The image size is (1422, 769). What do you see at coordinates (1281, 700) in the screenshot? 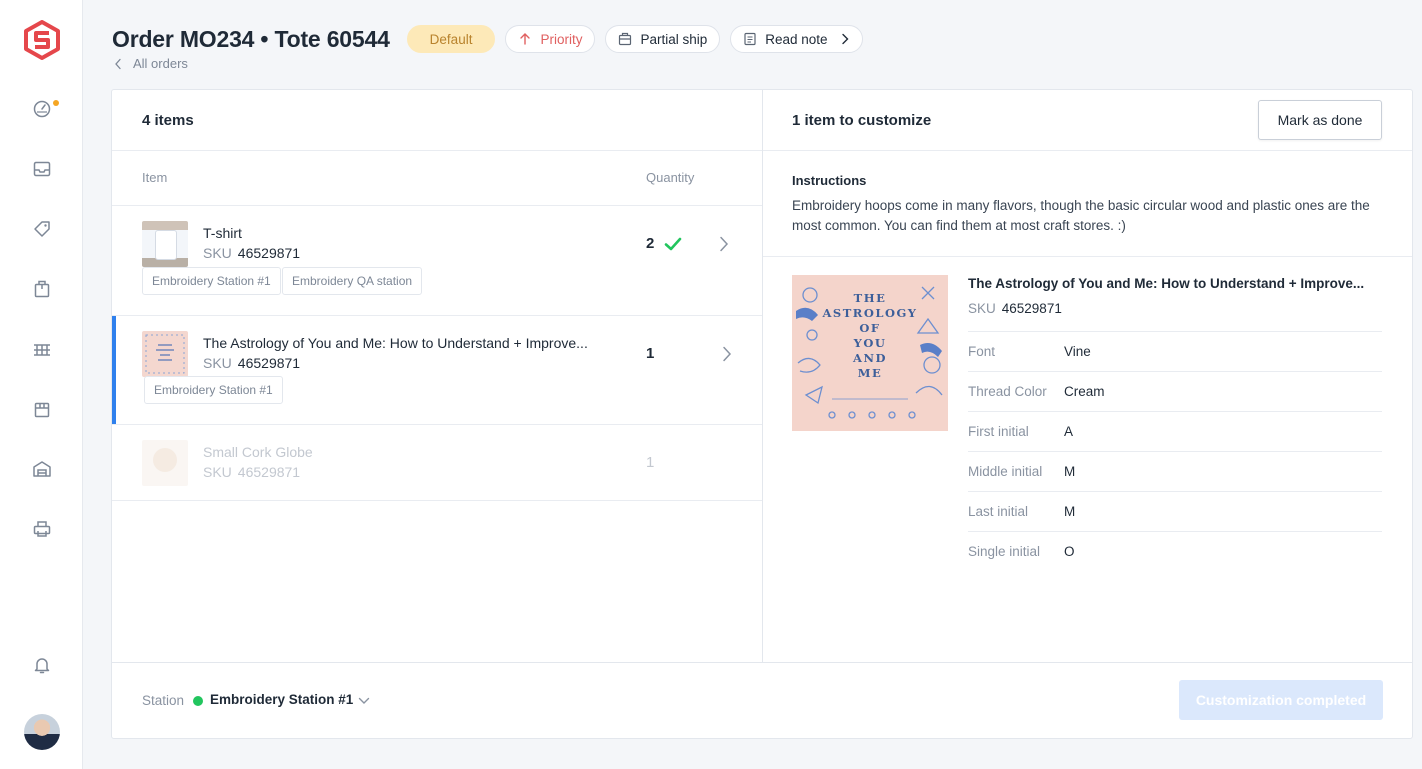
I see `customization-completed-button: Customization completed` at bounding box center [1281, 700].